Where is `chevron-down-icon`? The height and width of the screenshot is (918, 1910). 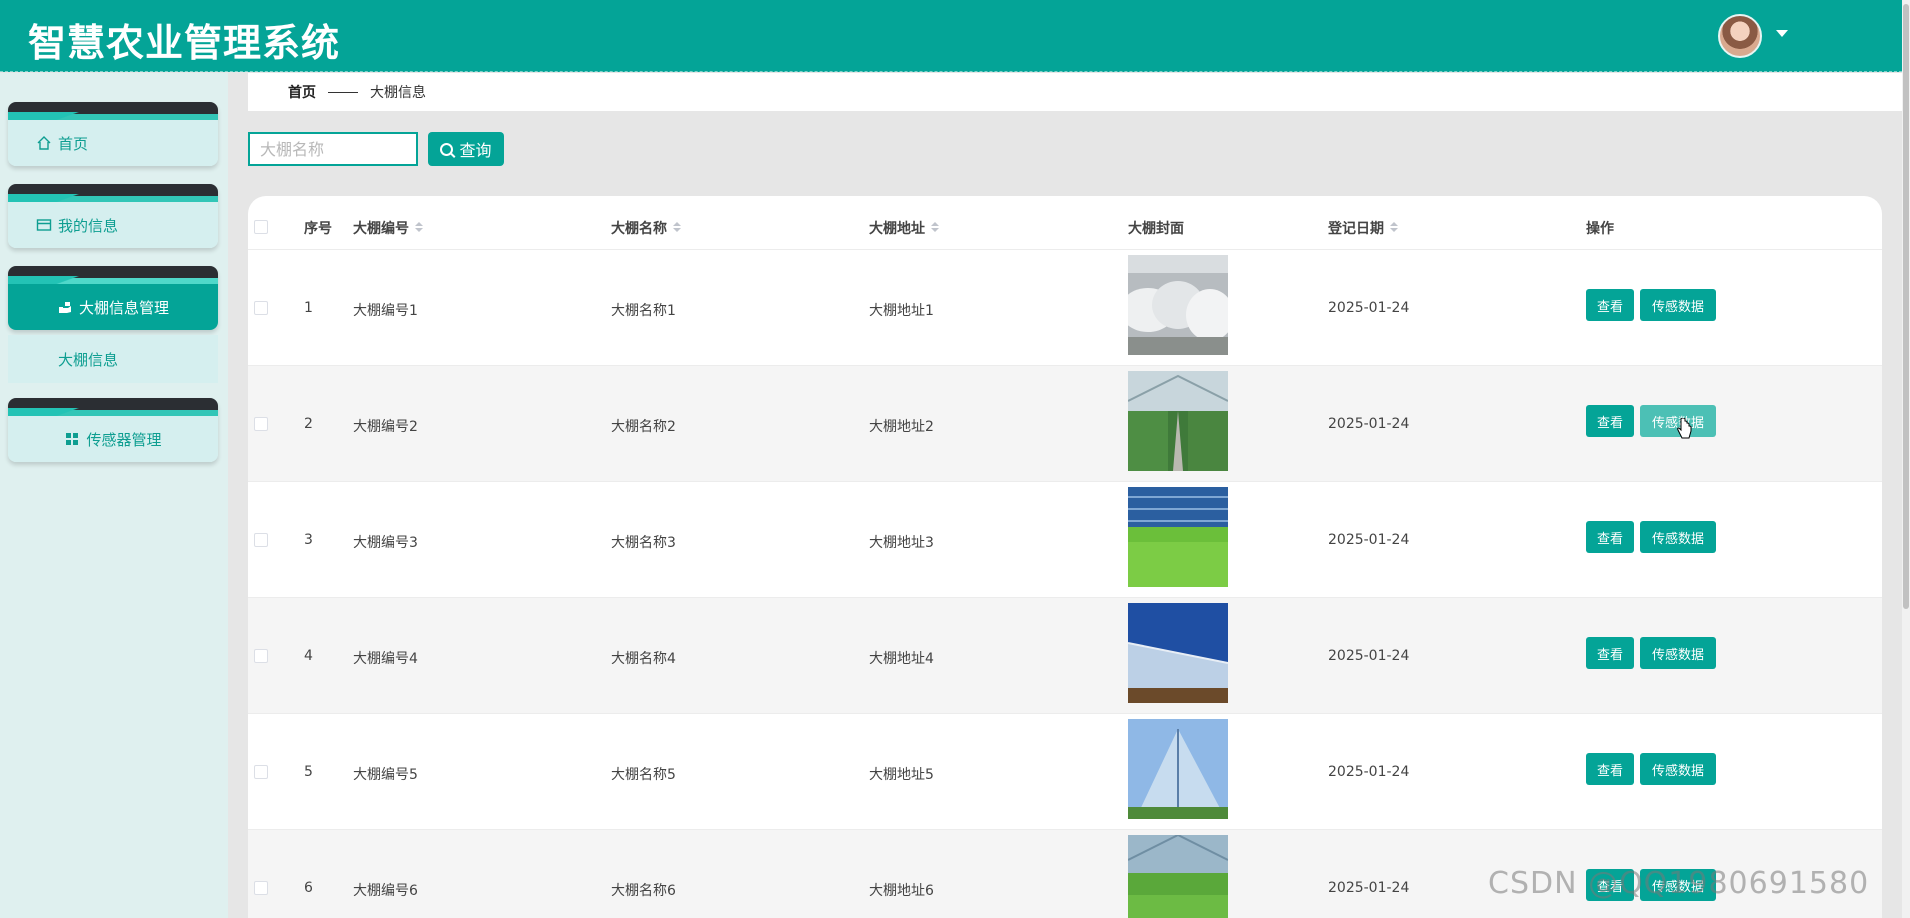
chevron-down-icon is located at coordinates (1782, 33).